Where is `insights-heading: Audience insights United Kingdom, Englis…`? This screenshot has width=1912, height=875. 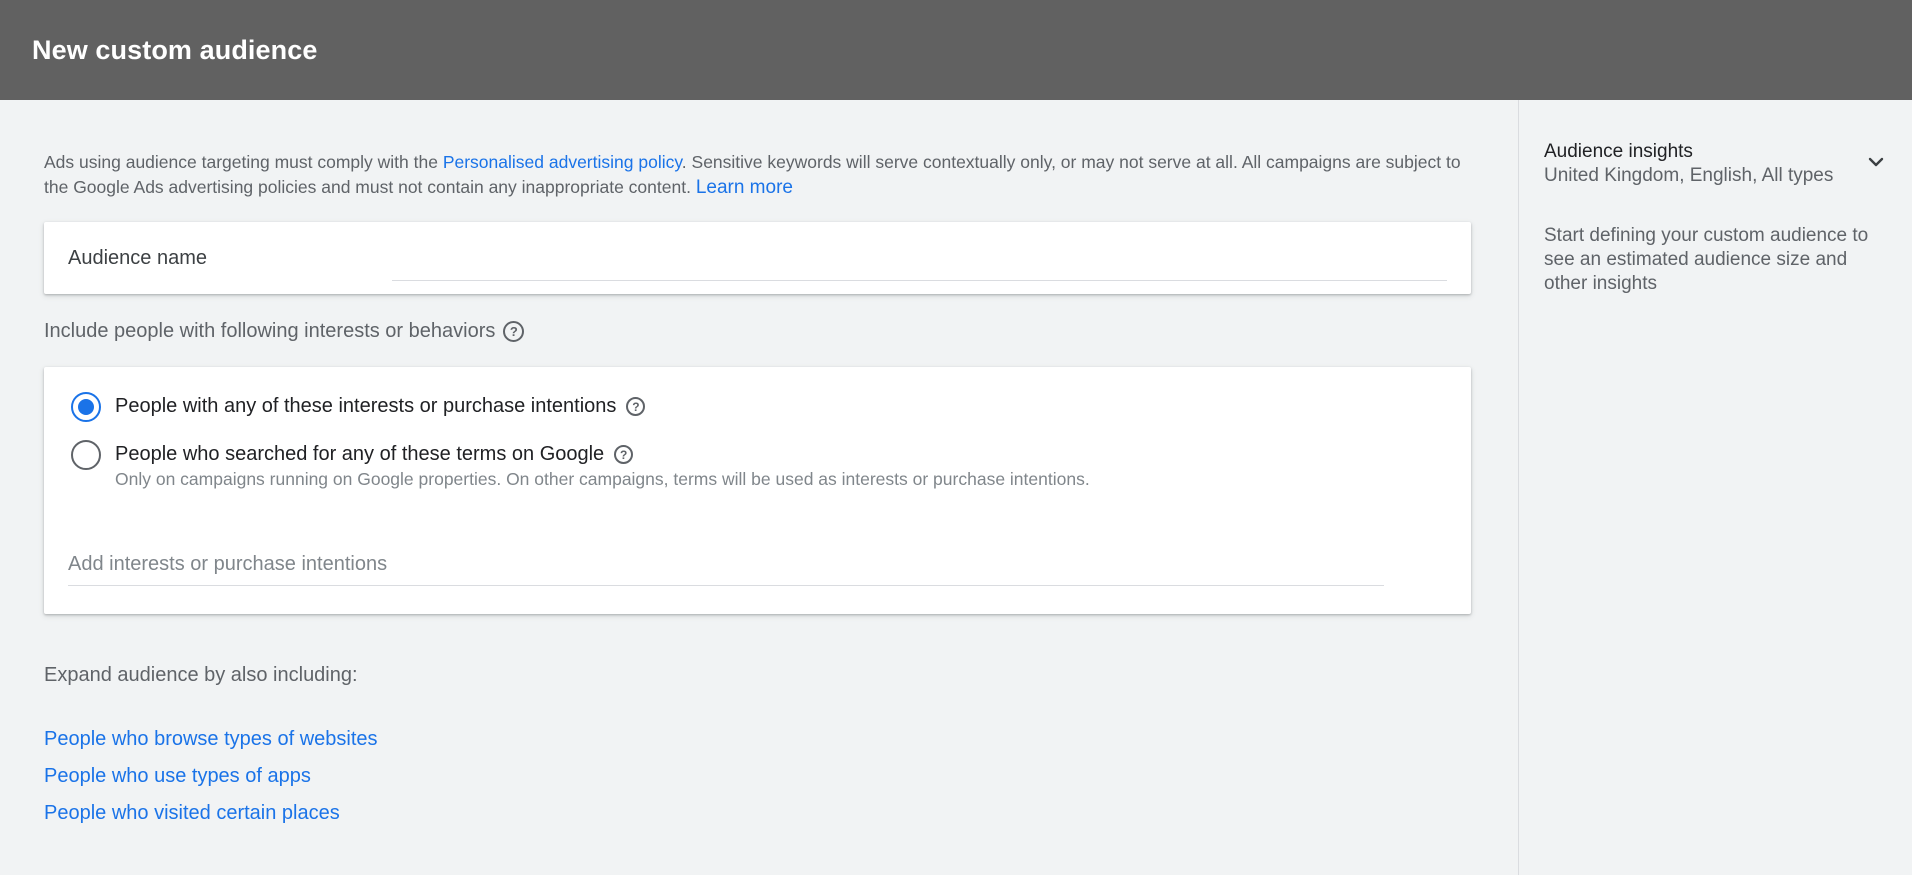 insights-heading: Audience insights United Kingdom, Englis… is located at coordinates (1688, 164).